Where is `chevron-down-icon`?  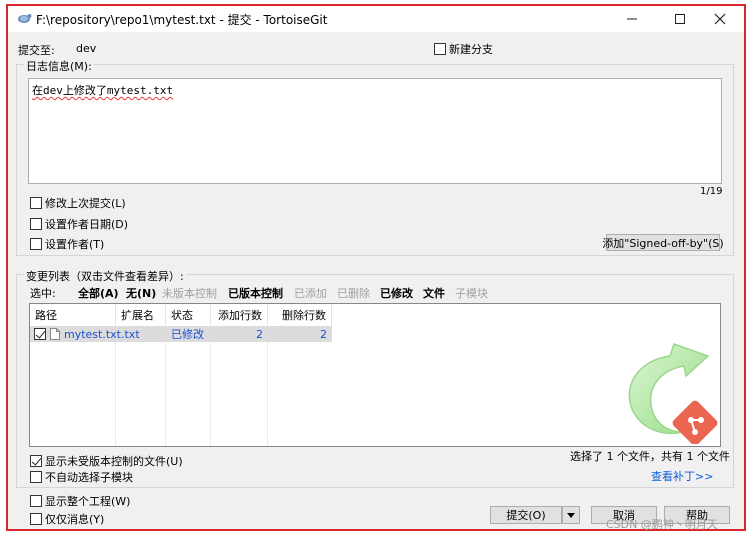 chevron-down-icon is located at coordinates (571, 515).